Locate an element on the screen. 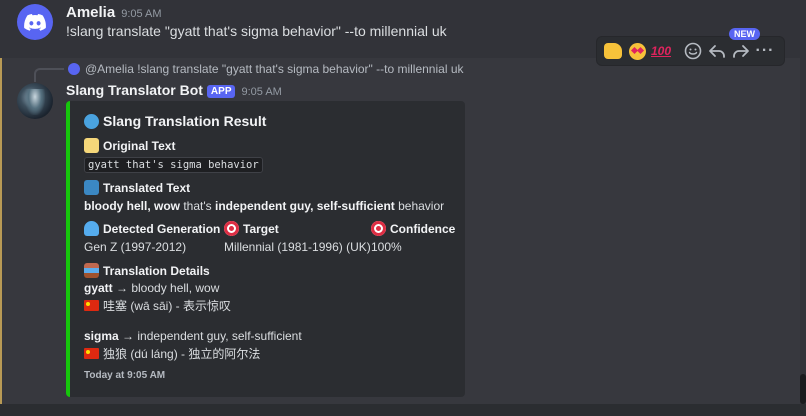 The height and width of the screenshot is (416, 806). reaction-star-struck is located at coordinates (637, 51).